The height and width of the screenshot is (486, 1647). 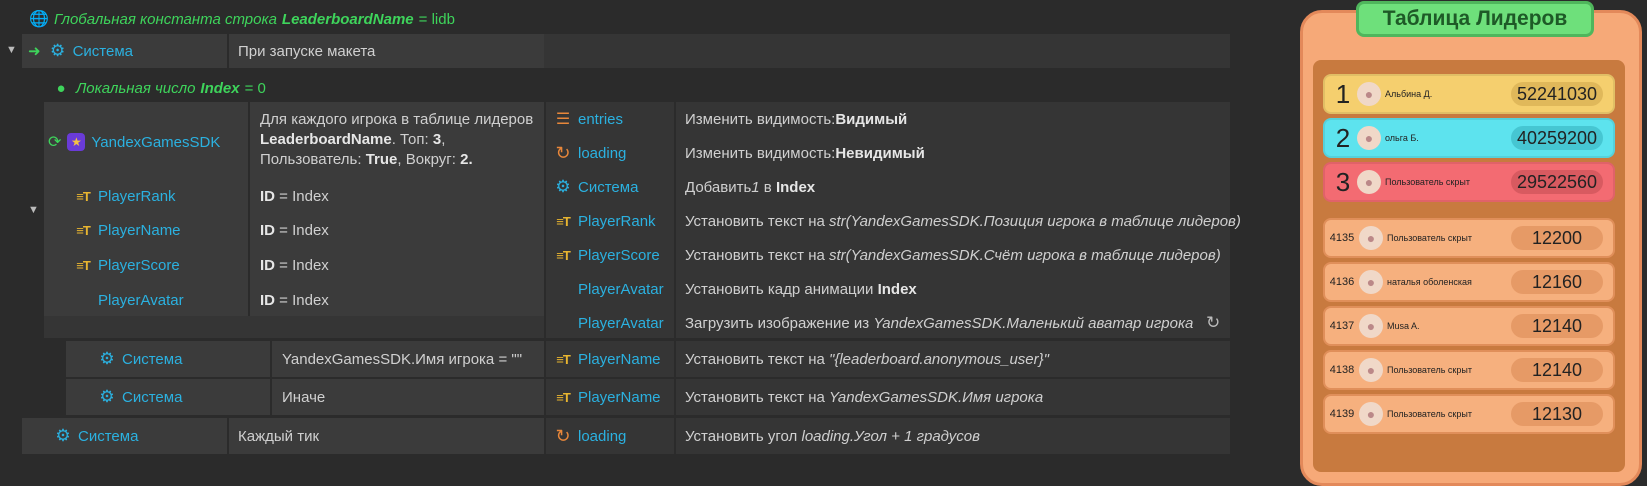 I want to click on leaderboard-row: 3 ● Пользователь скрыт 29522560, so click(x=1469, y=182).